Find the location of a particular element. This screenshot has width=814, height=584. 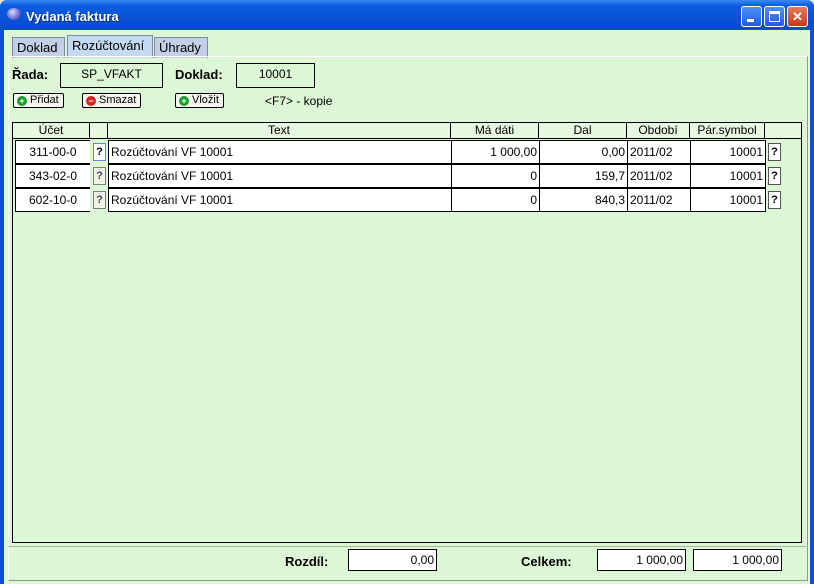

rada-field: SP_VFAKT is located at coordinates (111, 75).